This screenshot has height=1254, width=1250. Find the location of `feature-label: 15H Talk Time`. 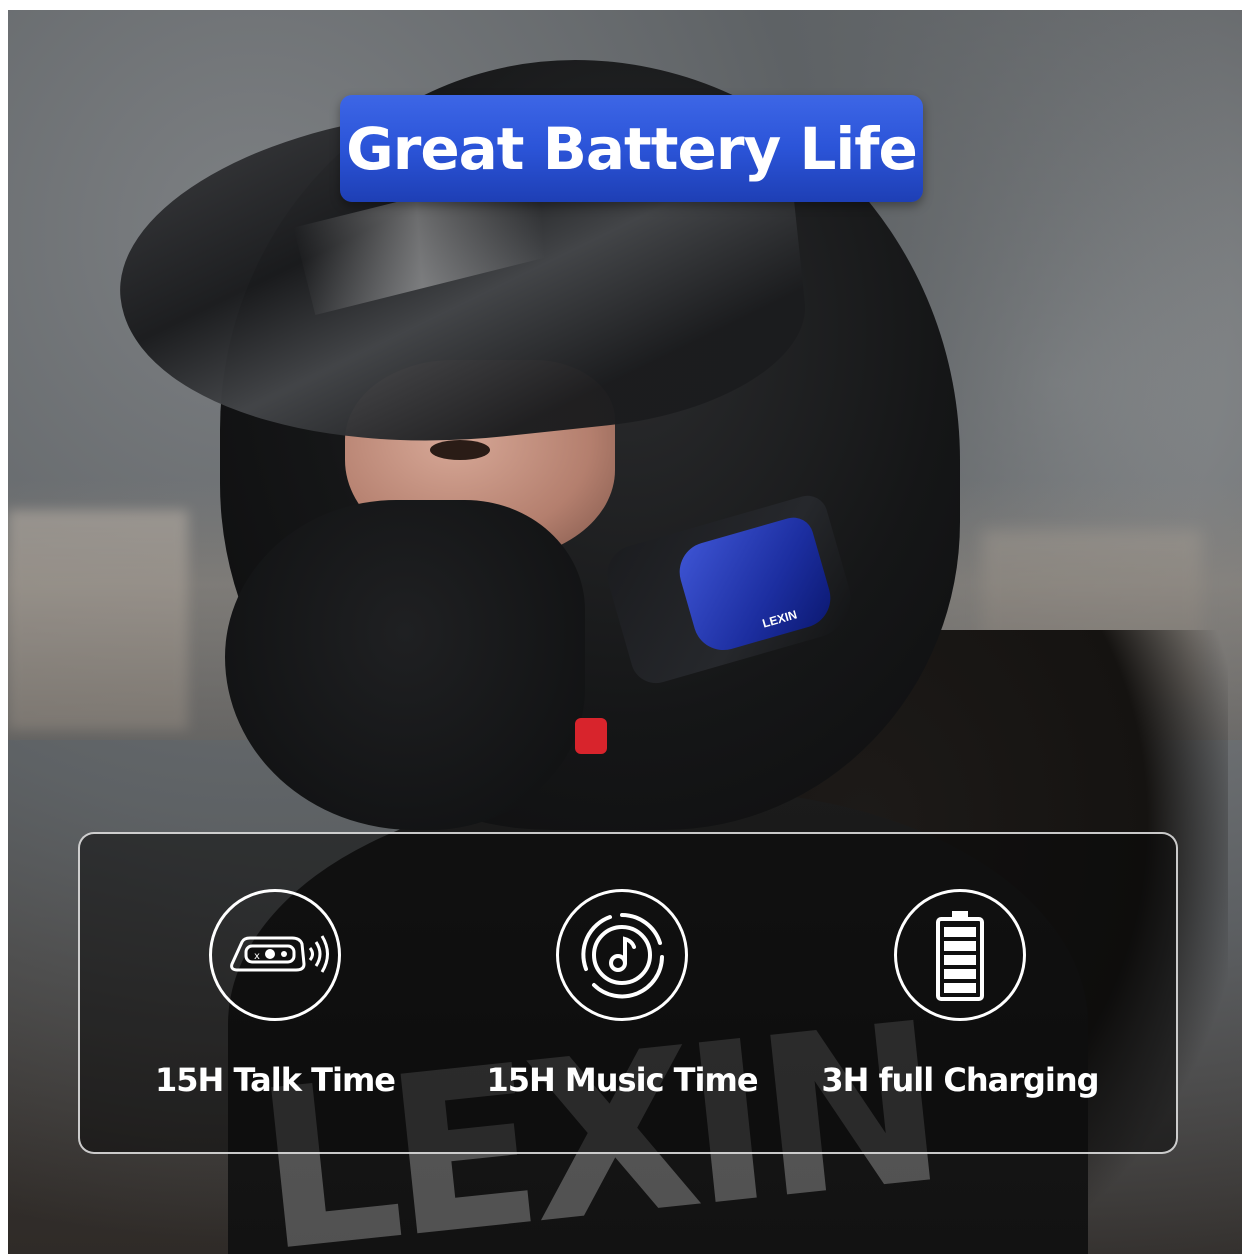

feature-label: 15H Talk Time is located at coordinates (275, 1080).